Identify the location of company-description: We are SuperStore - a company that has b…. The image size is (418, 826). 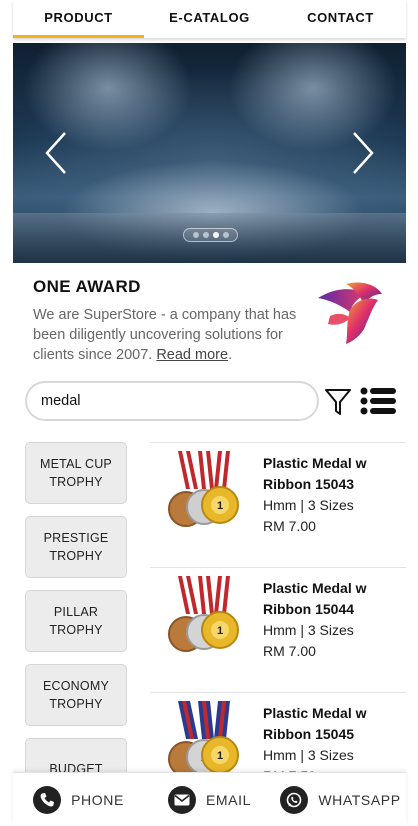
(178, 335).